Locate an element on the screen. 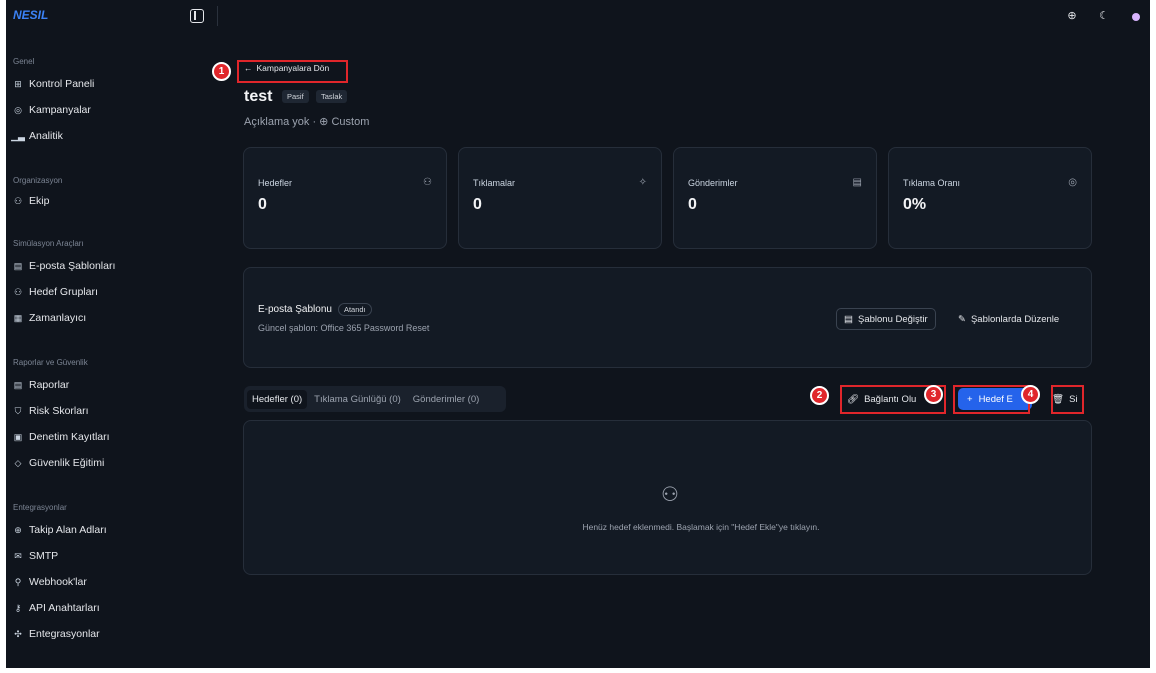  avatar is located at coordinates (1136, 17).